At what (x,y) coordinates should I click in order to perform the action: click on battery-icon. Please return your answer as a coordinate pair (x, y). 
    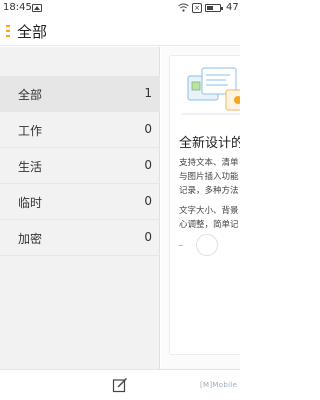
    Looking at the image, I should click on (214, 8).